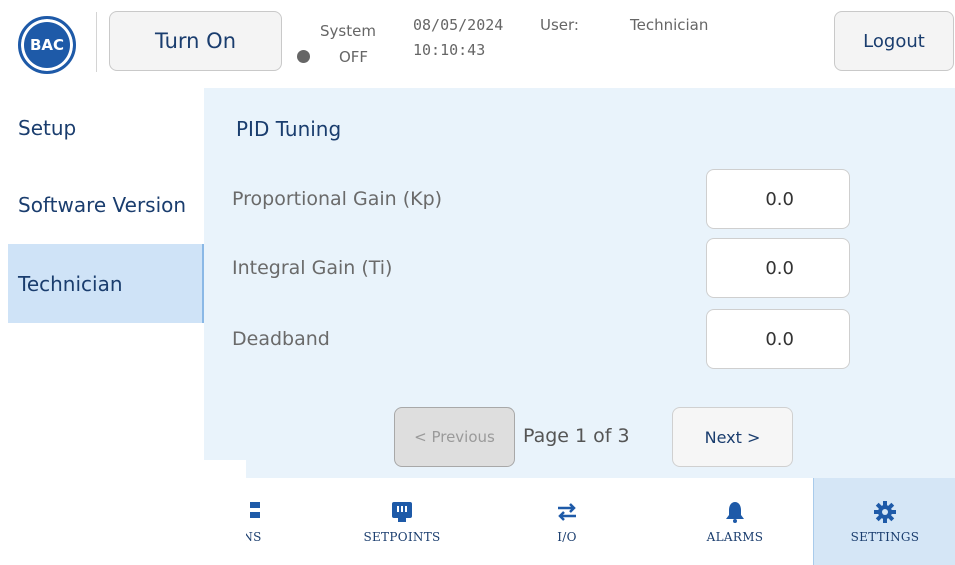 The image size is (955, 565). What do you see at coordinates (567, 536) in the screenshot?
I see `tab-io-label: I/O` at bounding box center [567, 536].